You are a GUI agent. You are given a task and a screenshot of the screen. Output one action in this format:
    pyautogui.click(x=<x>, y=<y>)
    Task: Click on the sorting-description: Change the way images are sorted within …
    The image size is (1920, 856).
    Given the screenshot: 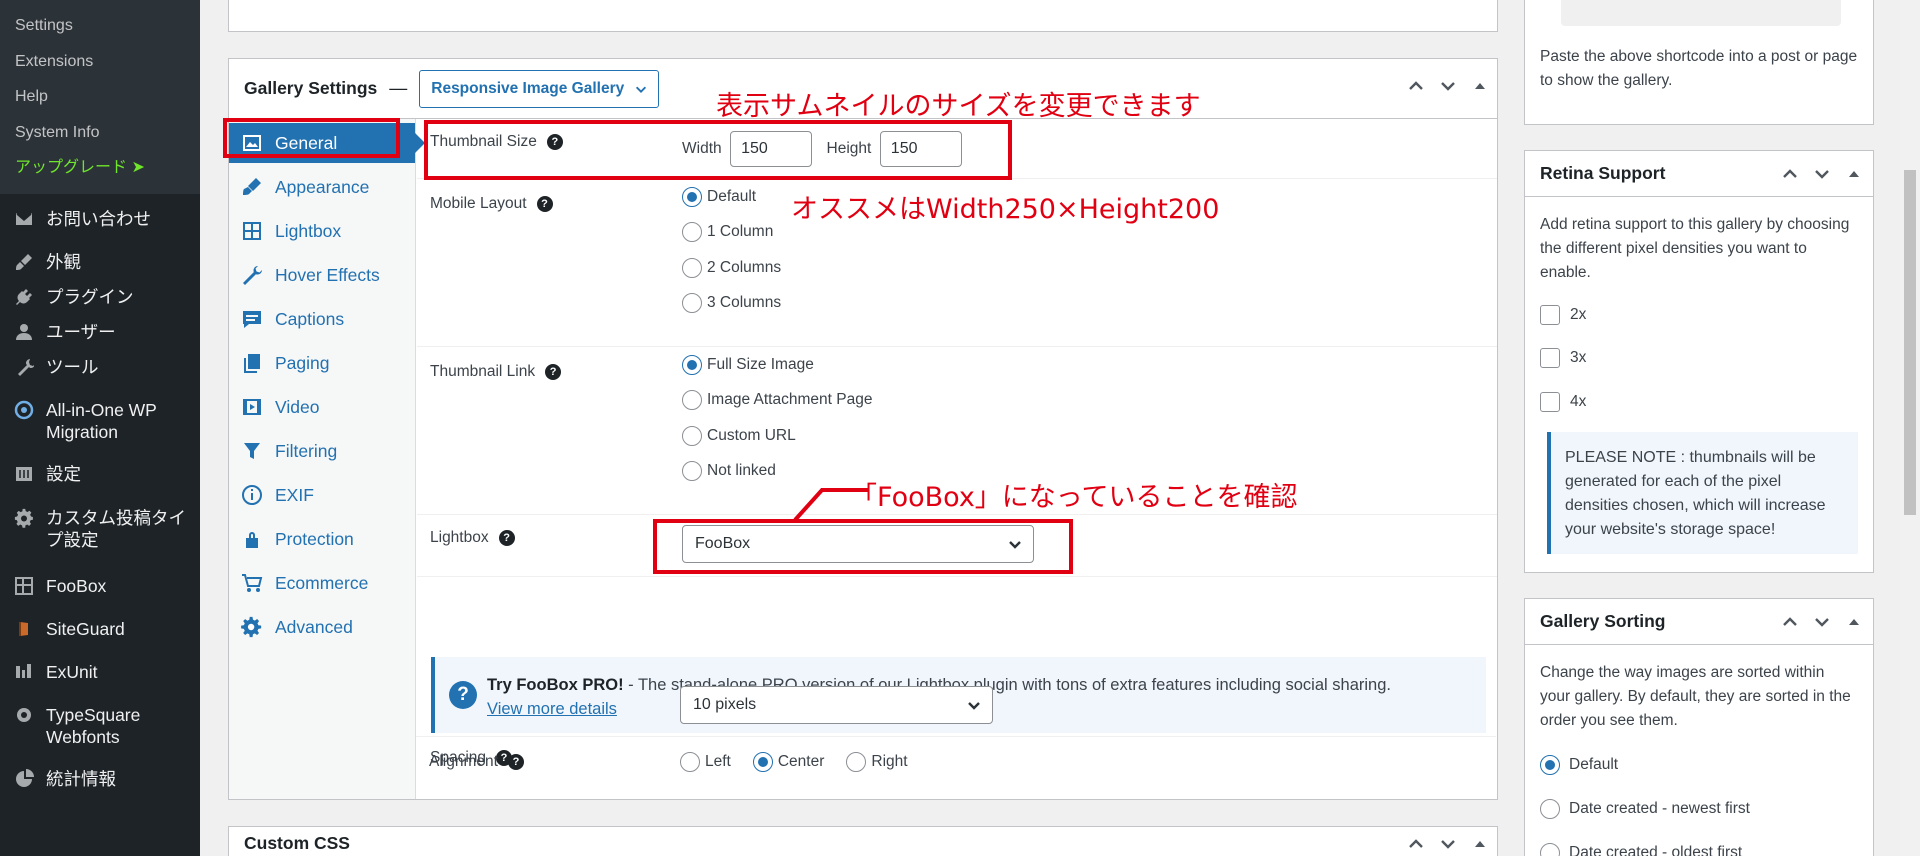 What is the action you would take?
    pyautogui.click(x=1695, y=696)
    